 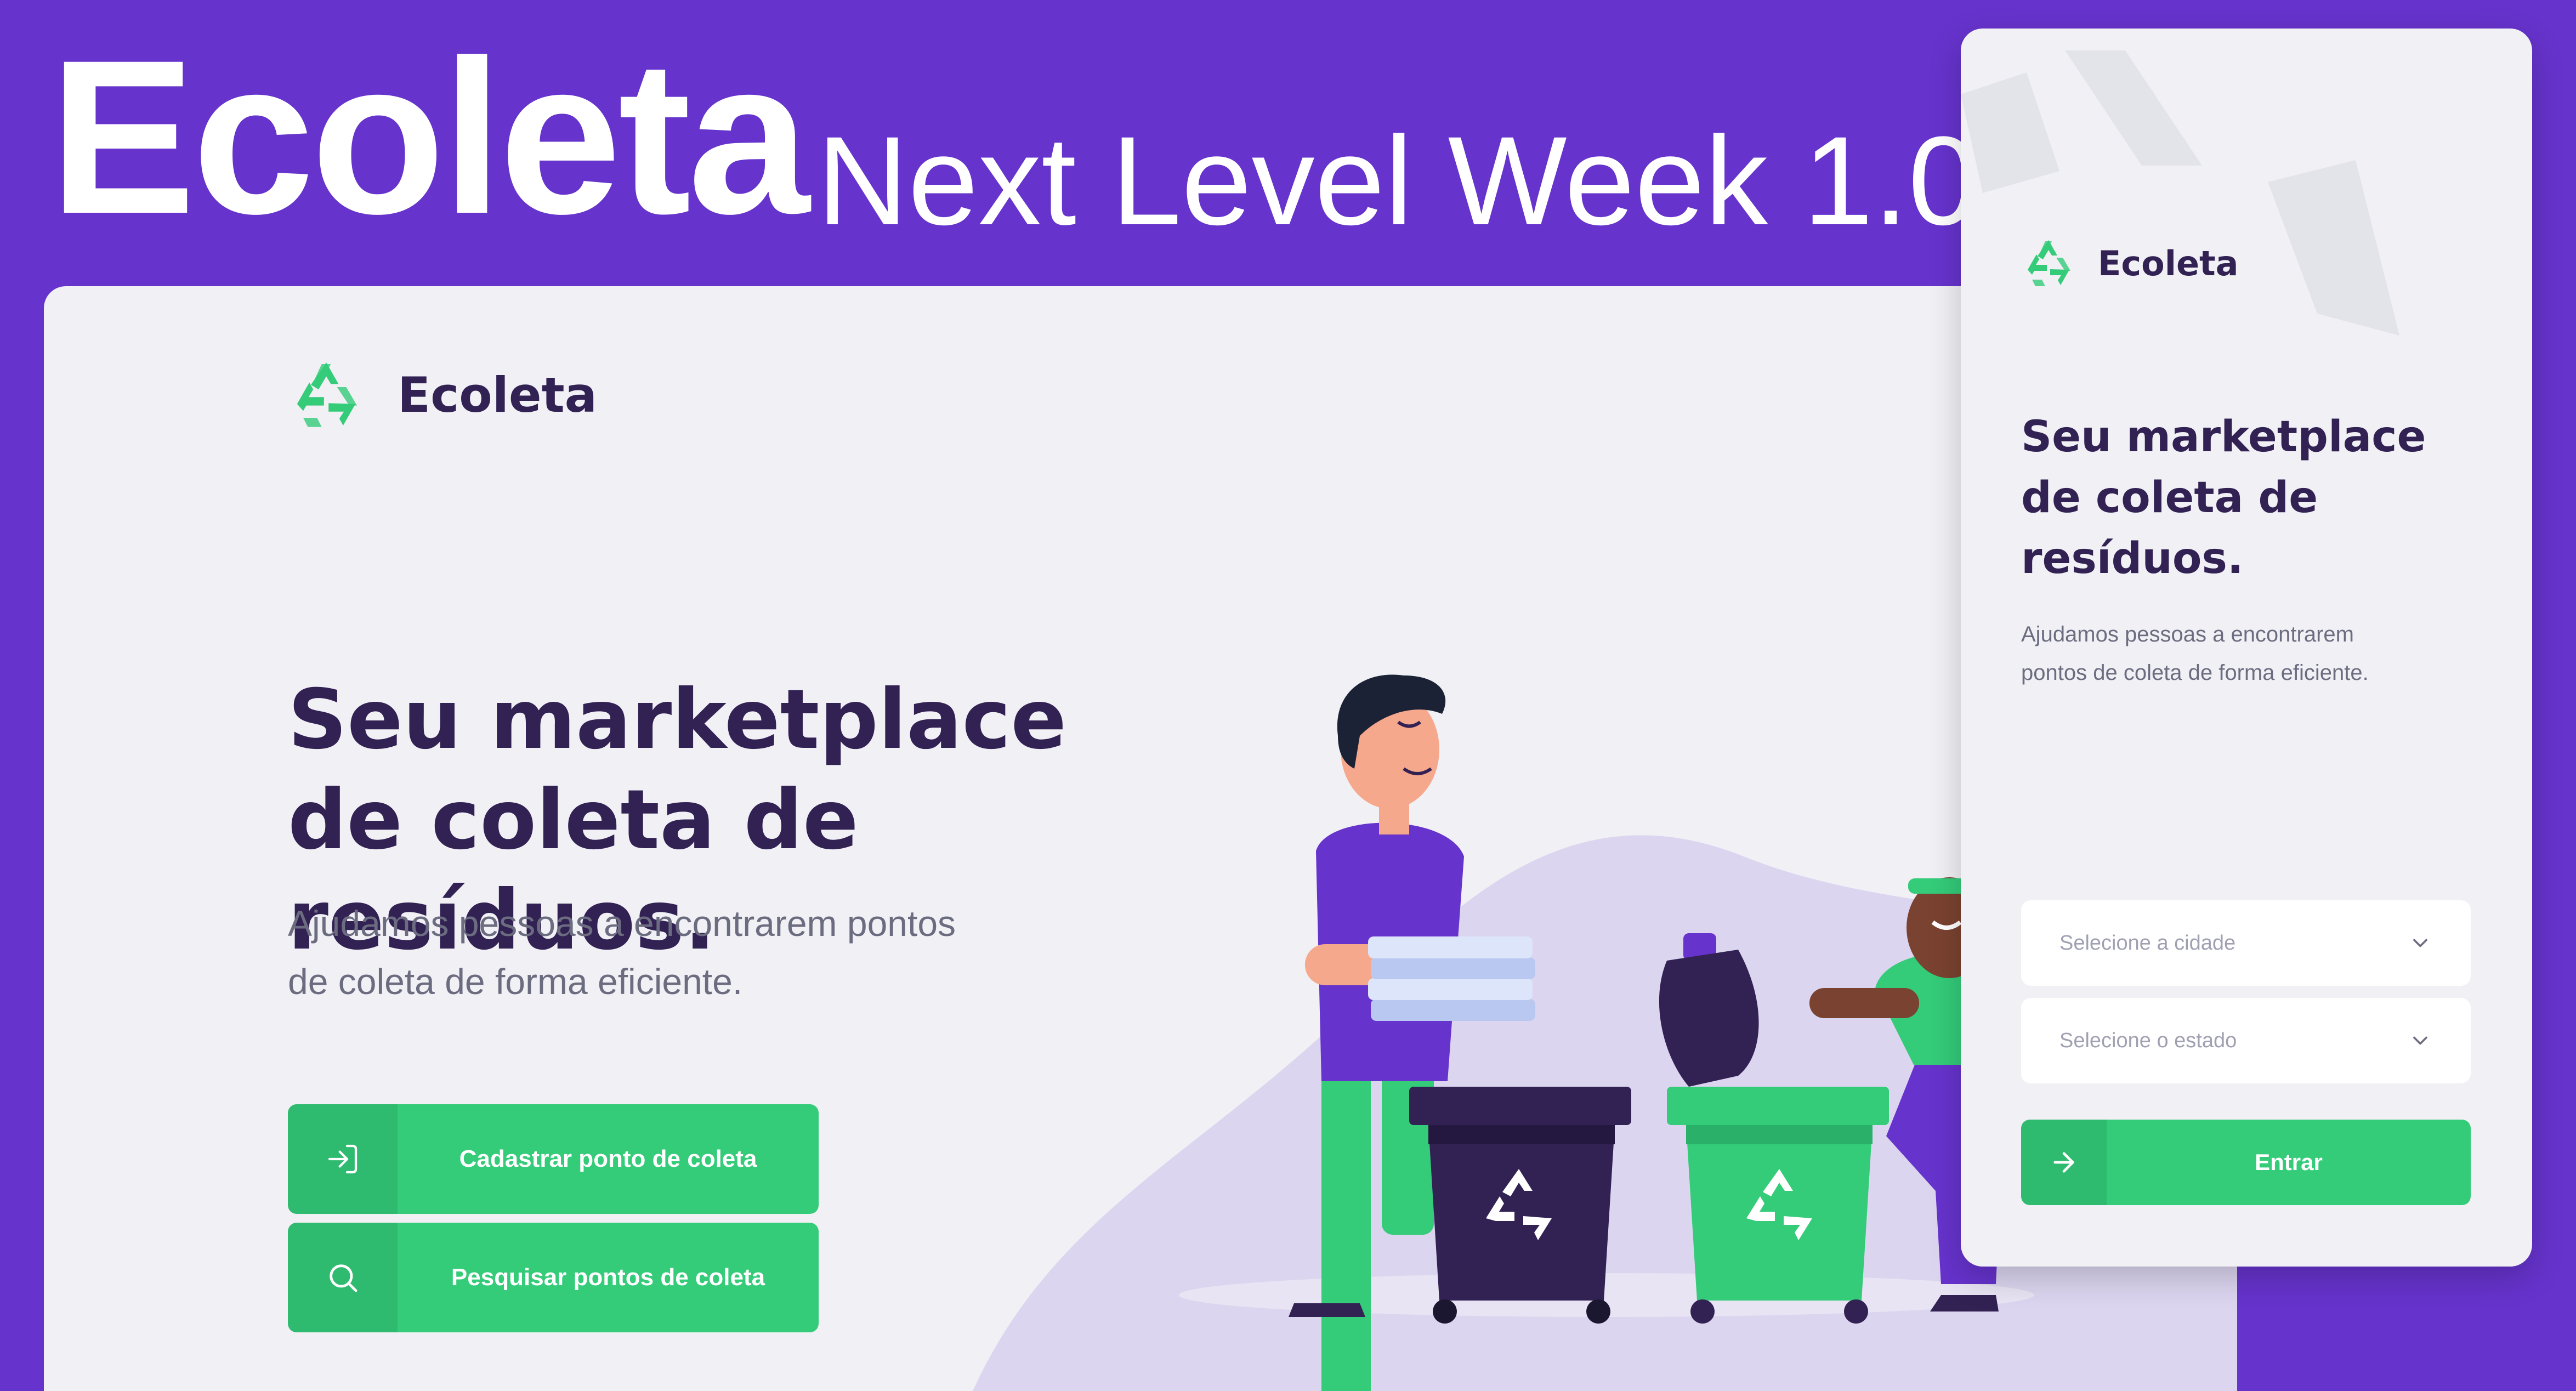 I want to click on mobile-headline-line2: de coleta de, so click(x=2169, y=498).